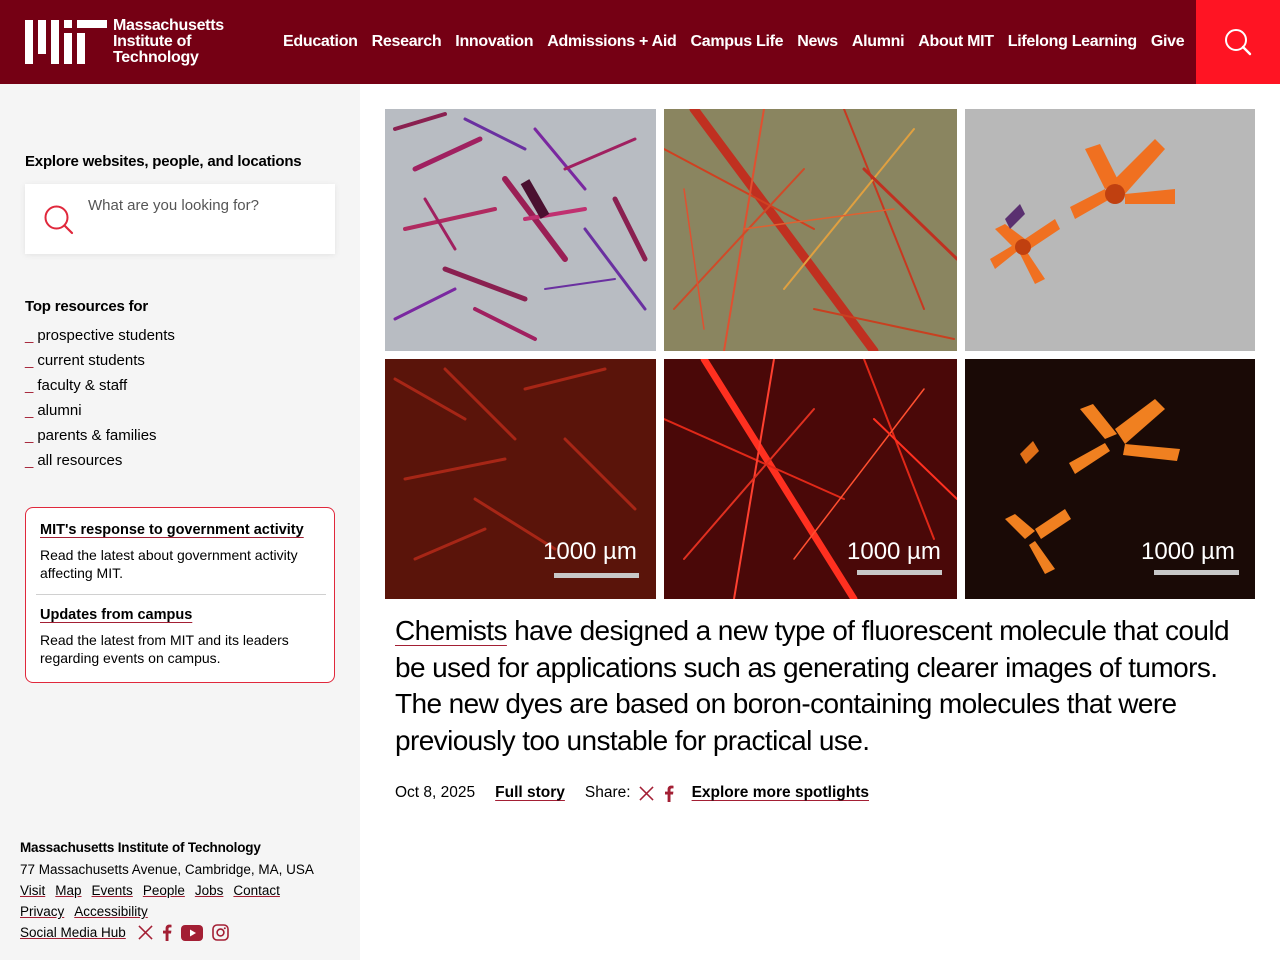 This screenshot has height=960, width=1280. What do you see at coordinates (1110, 230) in the screenshot?
I see `crystal-panel-orange-clusters` at bounding box center [1110, 230].